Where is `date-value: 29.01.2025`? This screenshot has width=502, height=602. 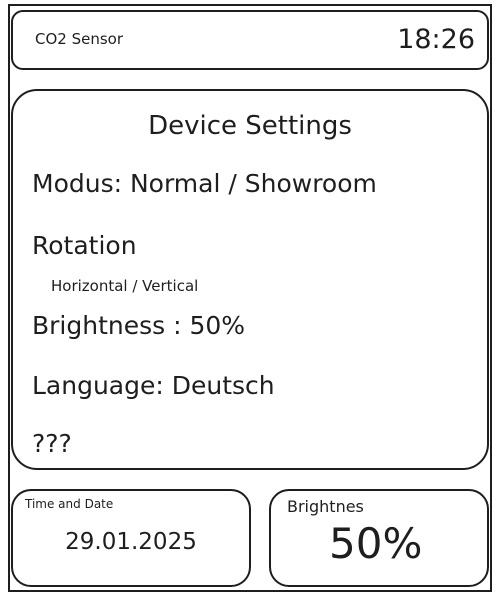
date-value: 29.01.2025 is located at coordinates (131, 542).